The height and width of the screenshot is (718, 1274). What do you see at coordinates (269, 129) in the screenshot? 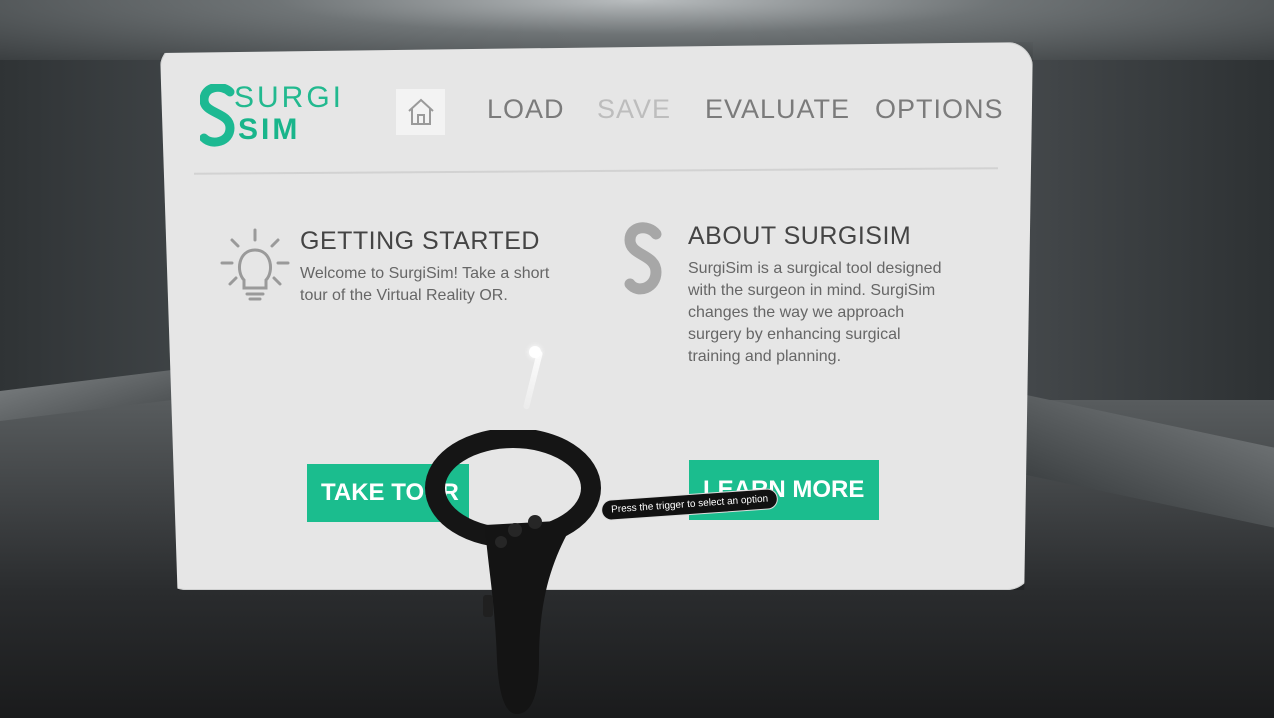
I see `logo-line2: SIM` at bounding box center [269, 129].